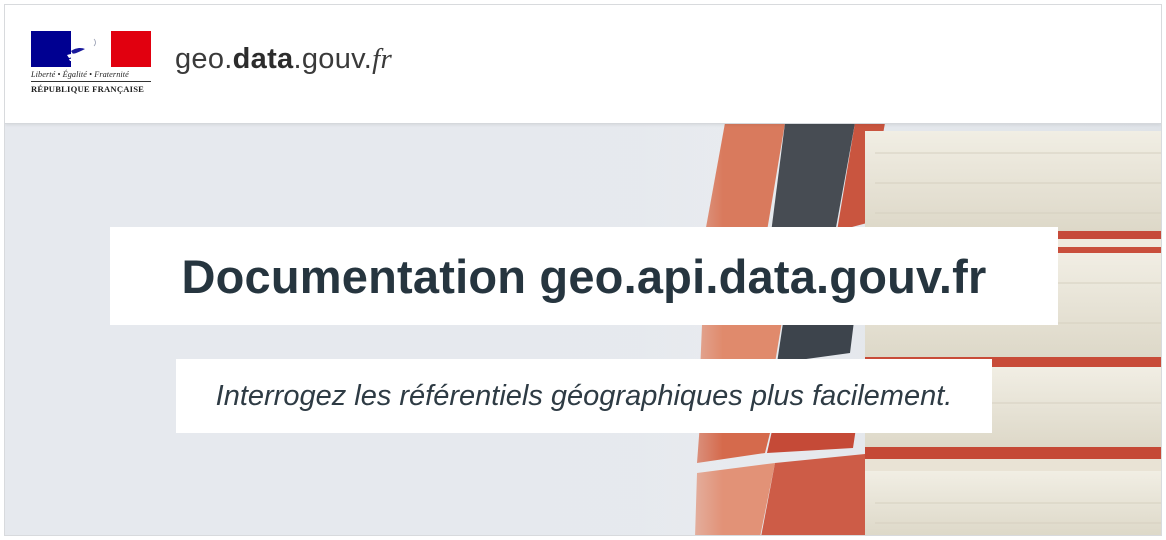 This screenshot has width=1166, height=540. What do you see at coordinates (85, 50) in the screenshot?
I see `marianne-icon` at bounding box center [85, 50].